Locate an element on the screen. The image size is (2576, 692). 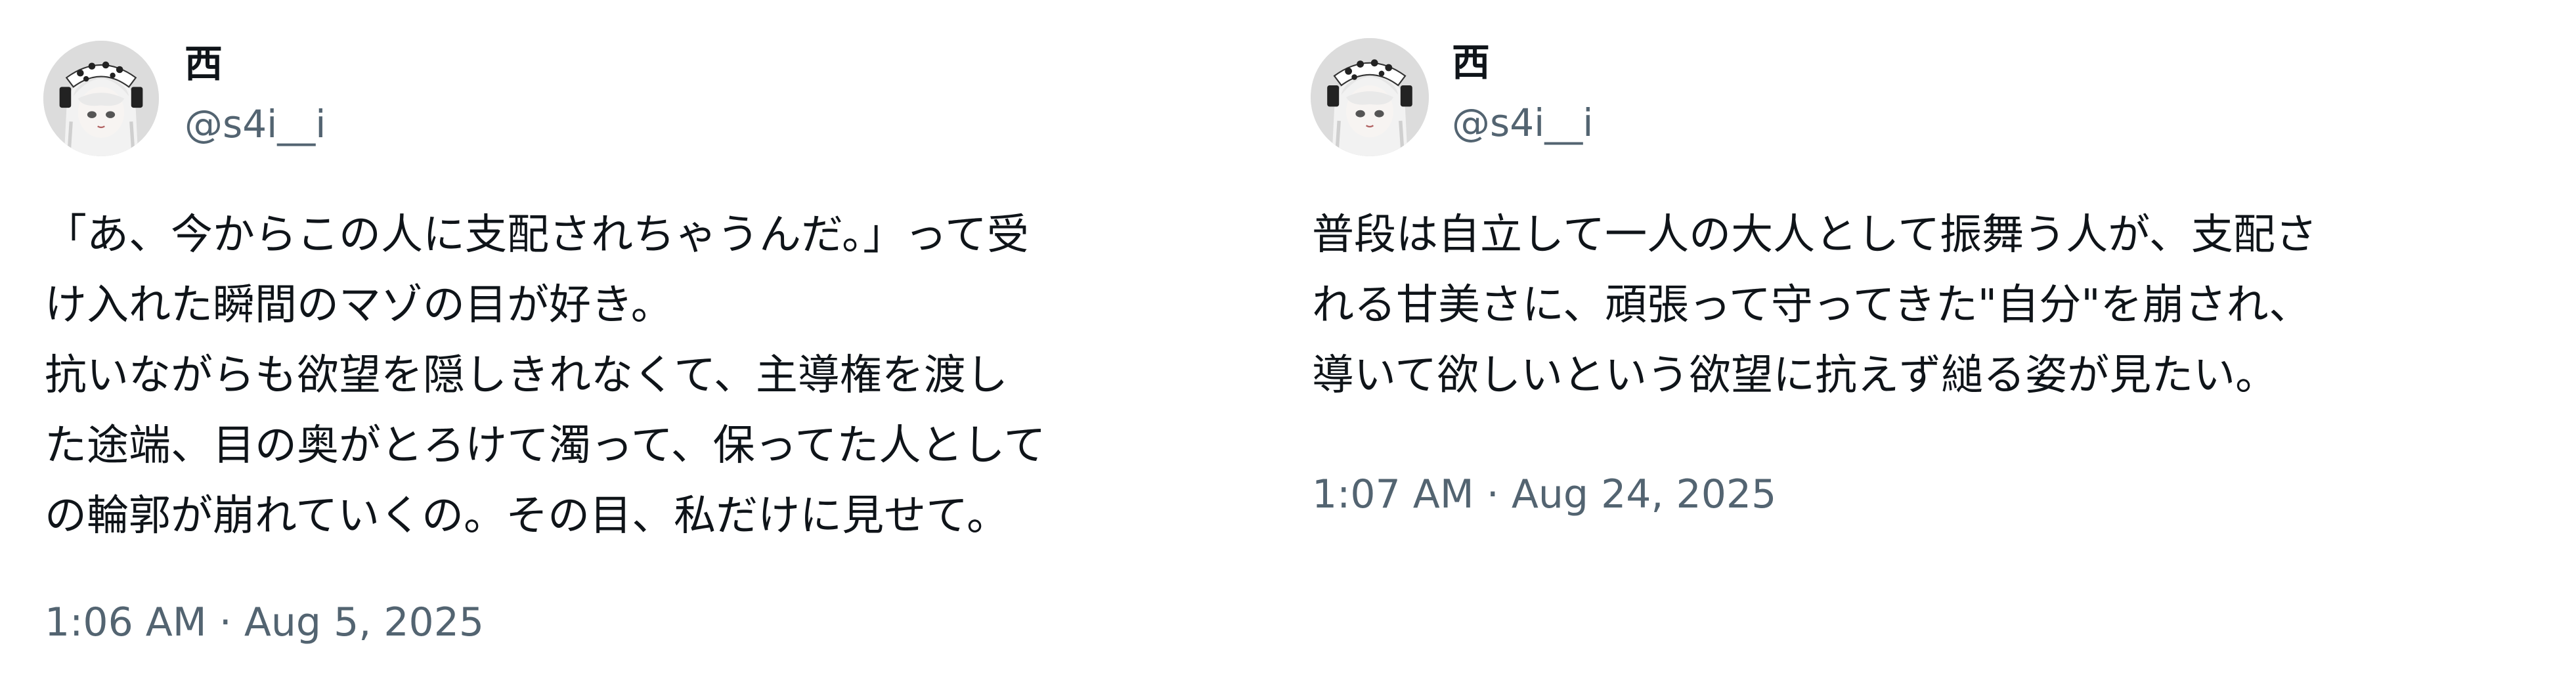
tweet-timestamp: 1:07 AM · Aug 24, 2025 is located at coordinates (1544, 494).